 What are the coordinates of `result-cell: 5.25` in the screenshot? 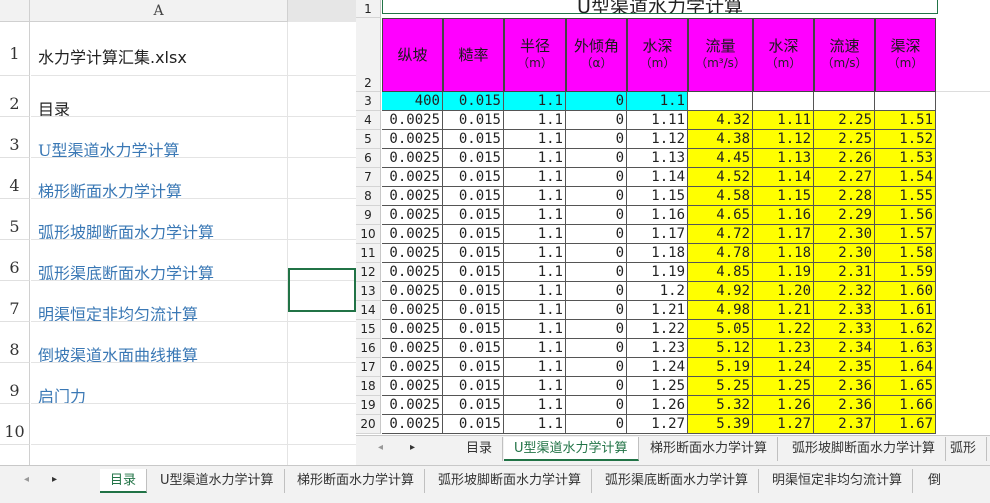 It's located at (720, 386).